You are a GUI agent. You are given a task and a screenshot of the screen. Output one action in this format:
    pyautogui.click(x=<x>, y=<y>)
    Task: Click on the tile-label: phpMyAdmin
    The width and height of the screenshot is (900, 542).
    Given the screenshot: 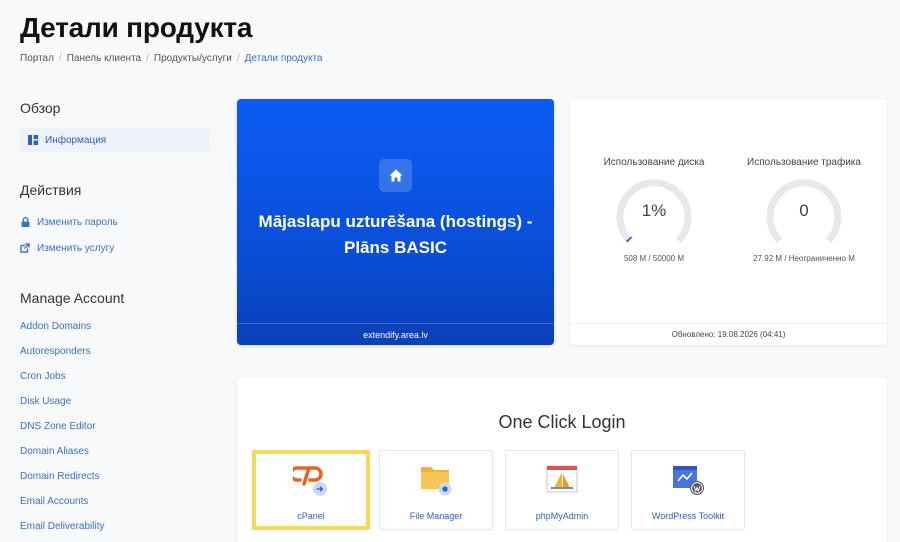 What is the action you would take?
    pyautogui.click(x=562, y=516)
    